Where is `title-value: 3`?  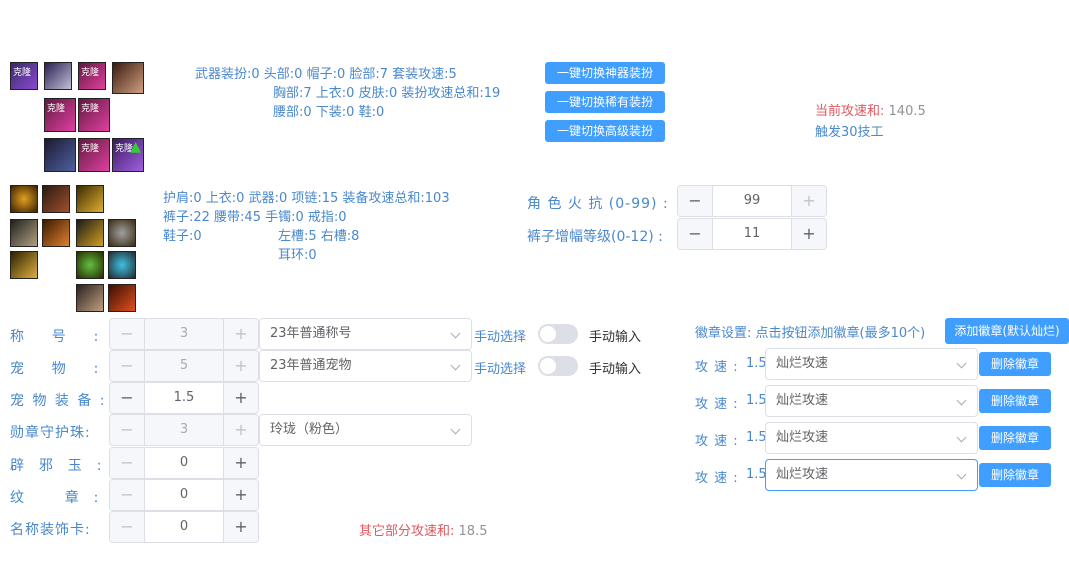 title-value: 3 is located at coordinates (184, 333).